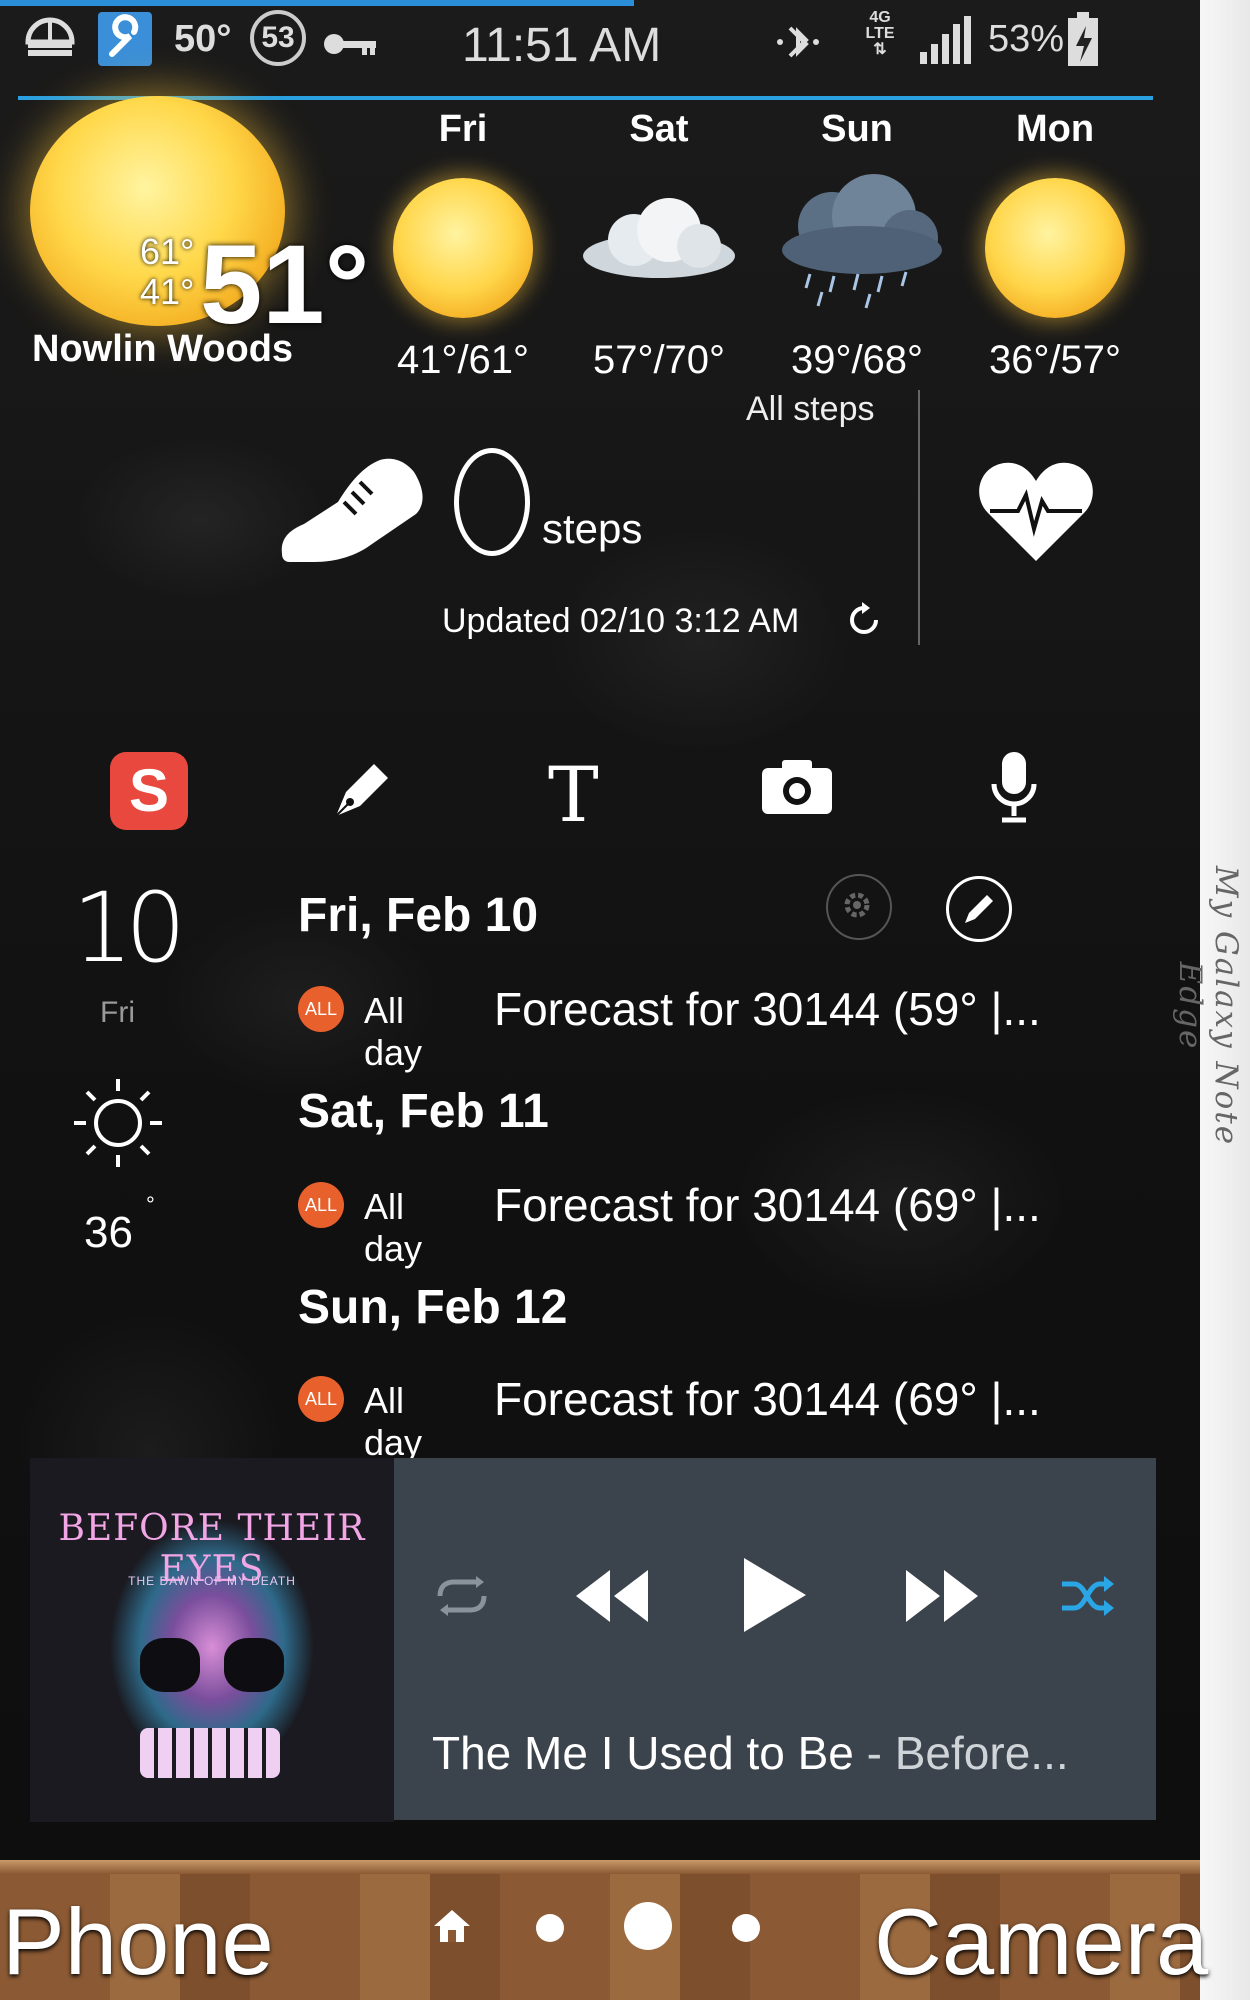  I want to click on forecast-day-name: Sat, so click(659, 129).